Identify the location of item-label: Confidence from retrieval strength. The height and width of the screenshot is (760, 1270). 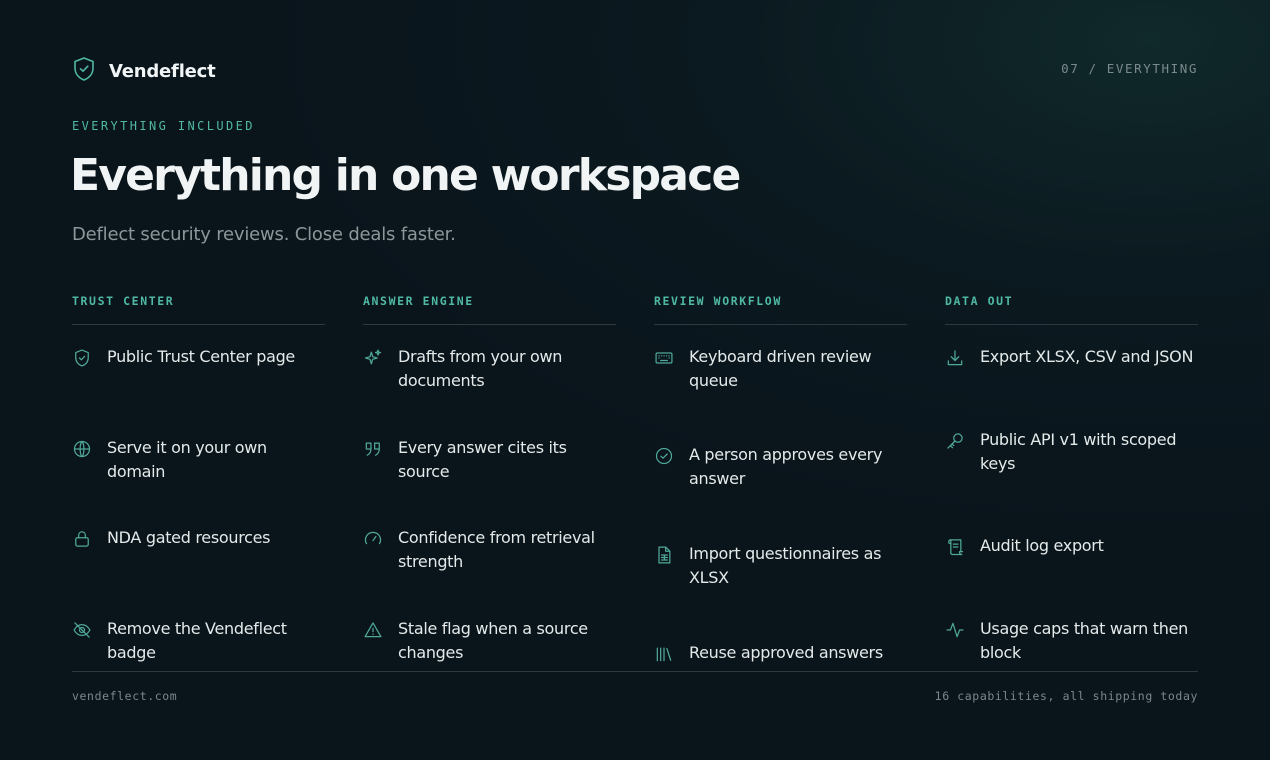
(496, 549).